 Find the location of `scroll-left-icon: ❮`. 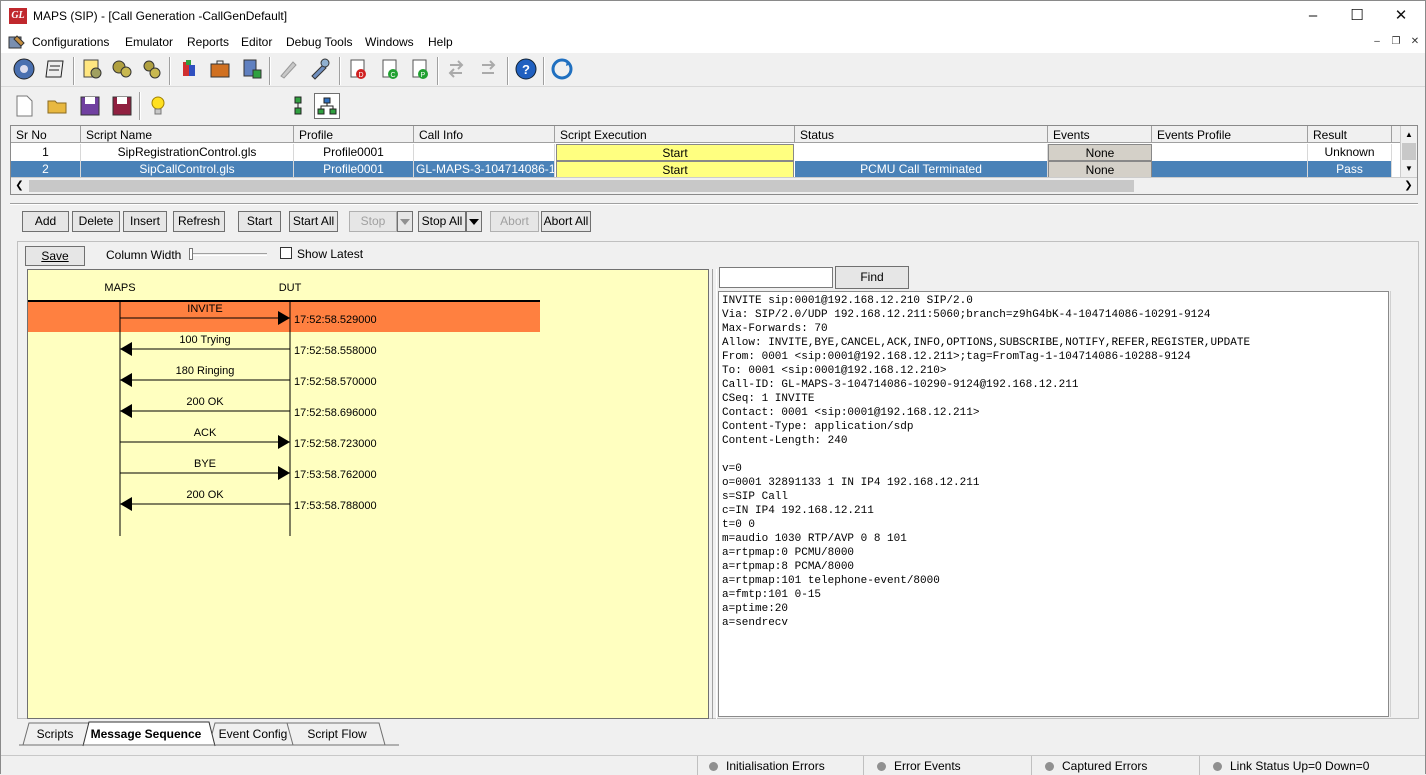

scroll-left-icon: ❮ is located at coordinates (19, 186).